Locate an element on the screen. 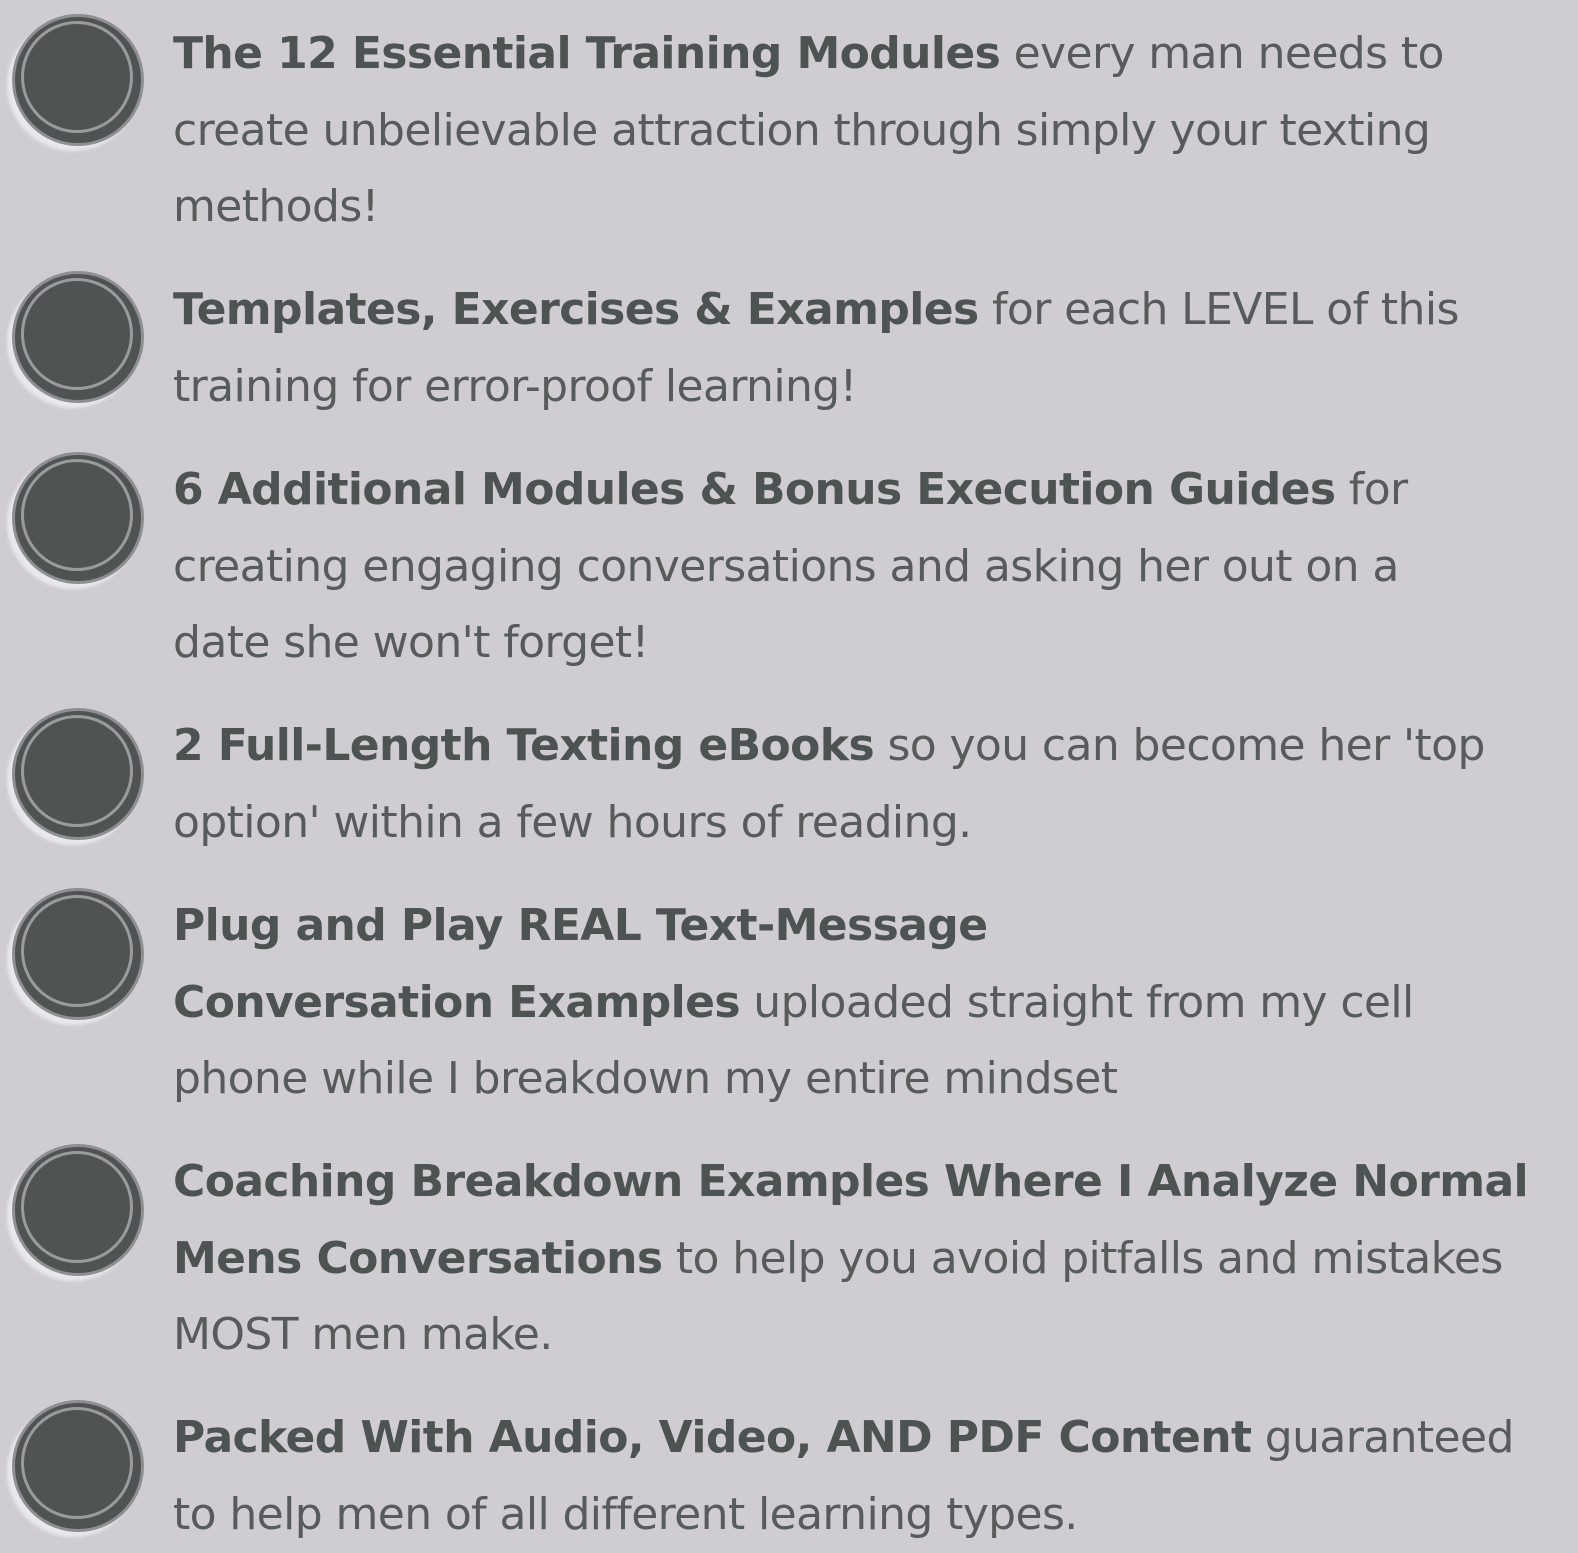 The image size is (1578, 1553). feature-description: for each LEVEL of this is located at coordinates (1218, 309).